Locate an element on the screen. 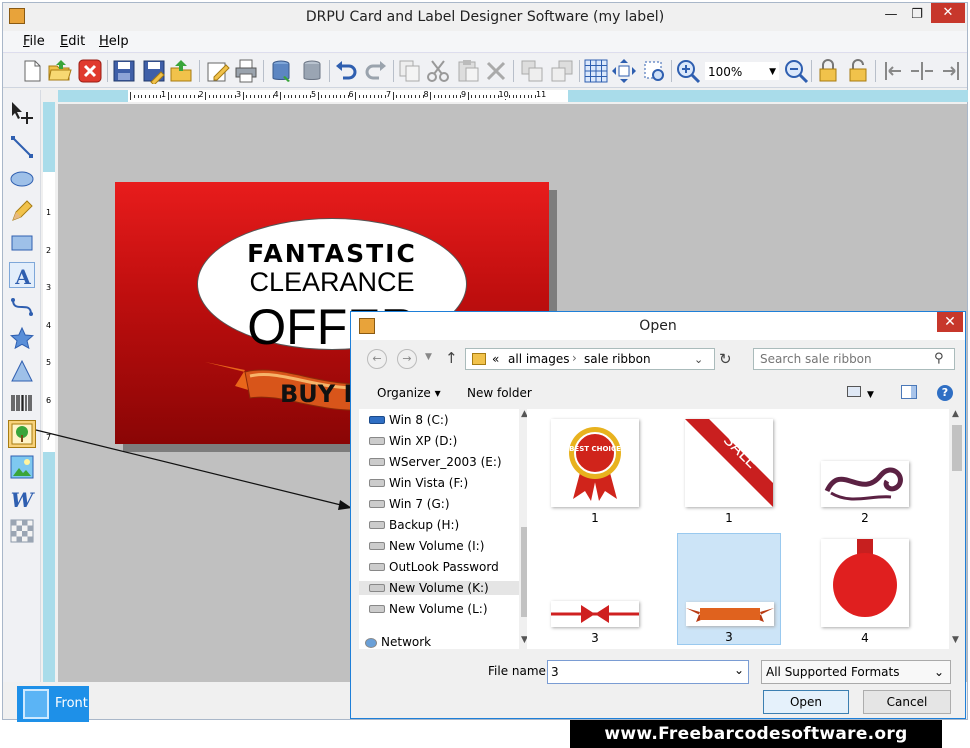 This screenshot has width=970, height=748. search-box: ⚲ is located at coordinates (854, 359).